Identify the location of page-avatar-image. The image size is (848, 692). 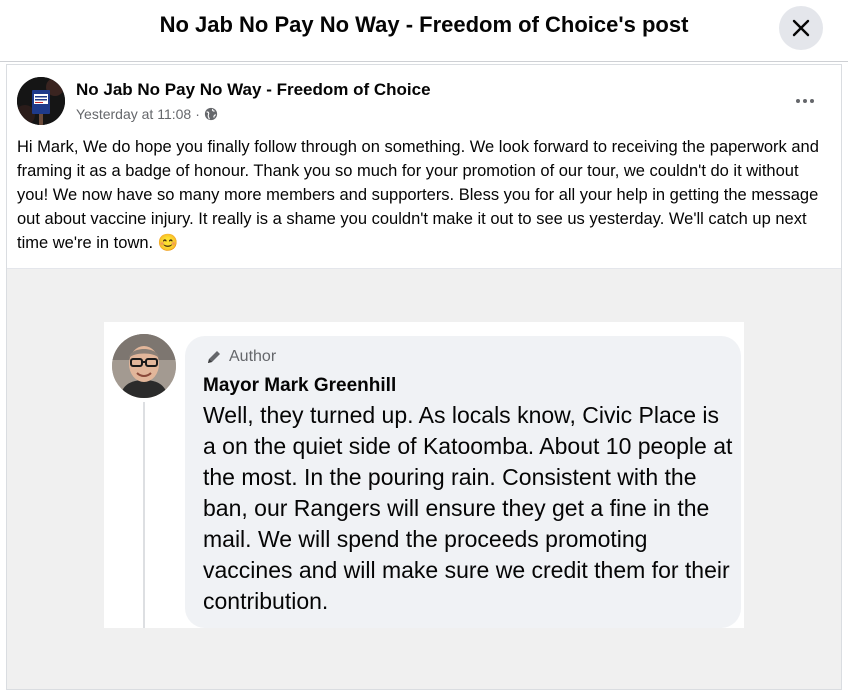
(41, 101).